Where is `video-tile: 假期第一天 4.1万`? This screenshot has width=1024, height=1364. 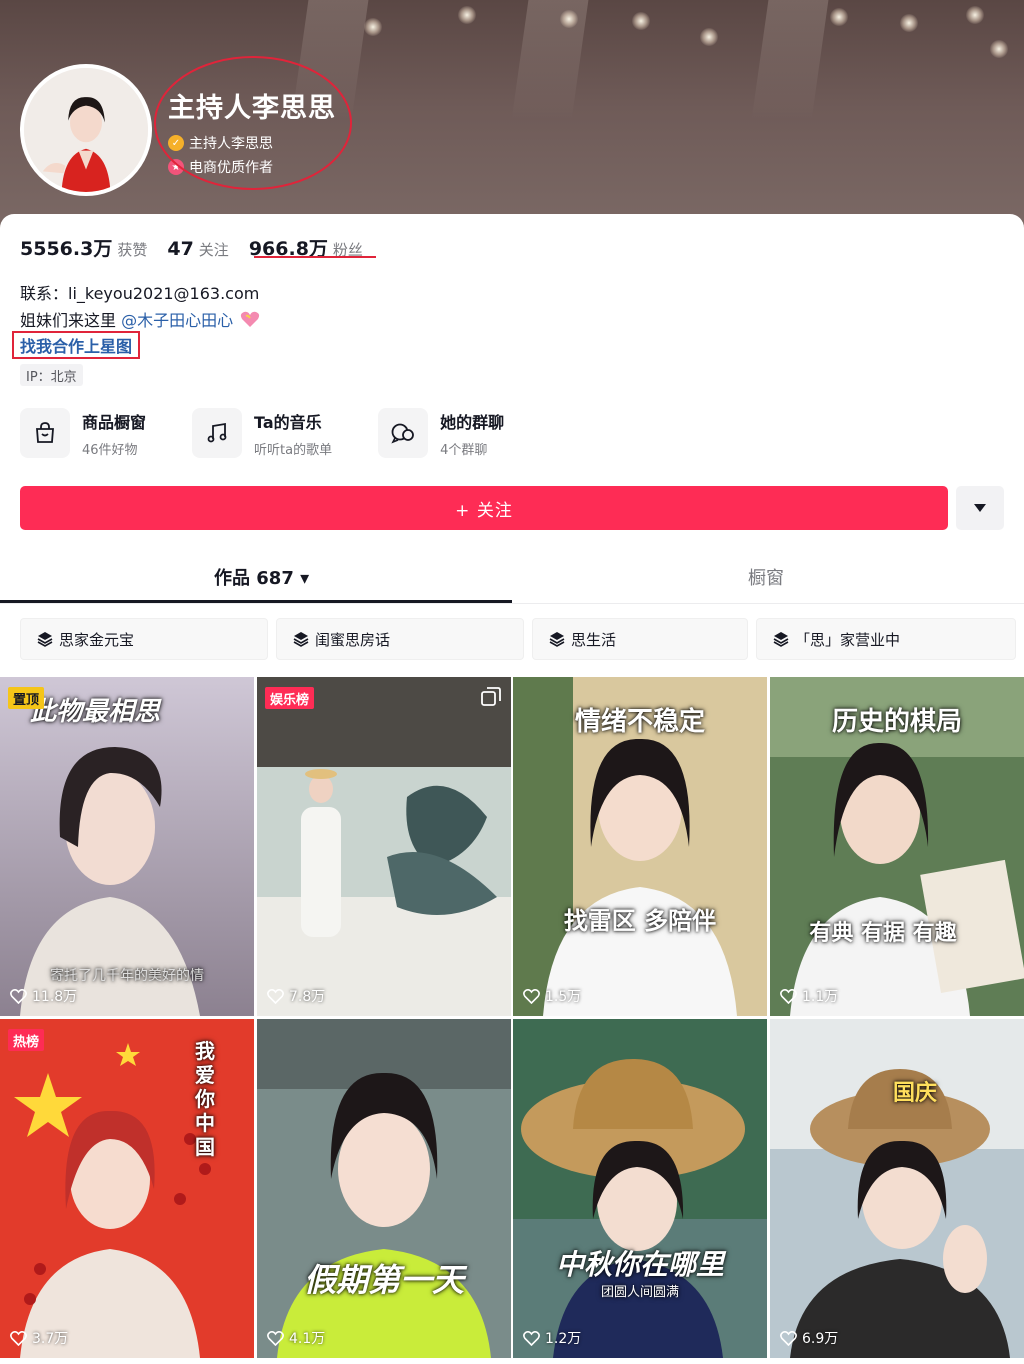 video-tile: 假期第一天 4.1万 is located at coordinates (384, 1188).